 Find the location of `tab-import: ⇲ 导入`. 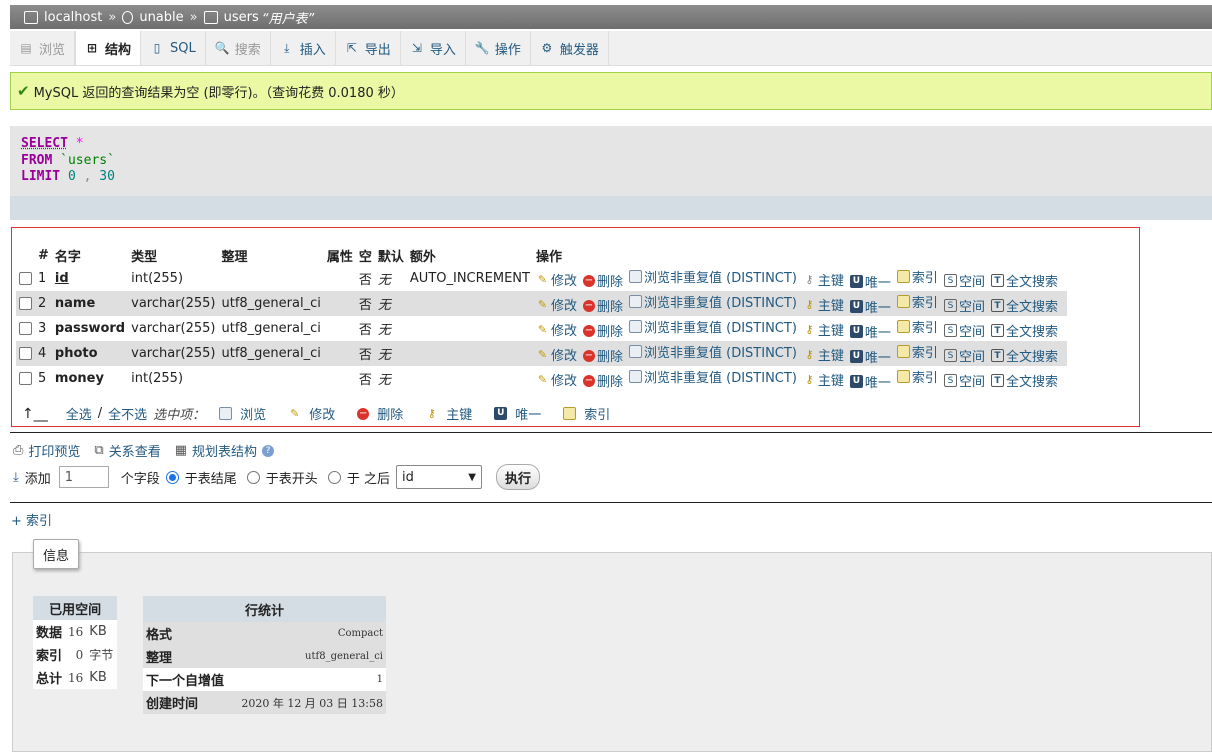

tab-import: ⇲ 导入 is located at coordinates (433, 48).